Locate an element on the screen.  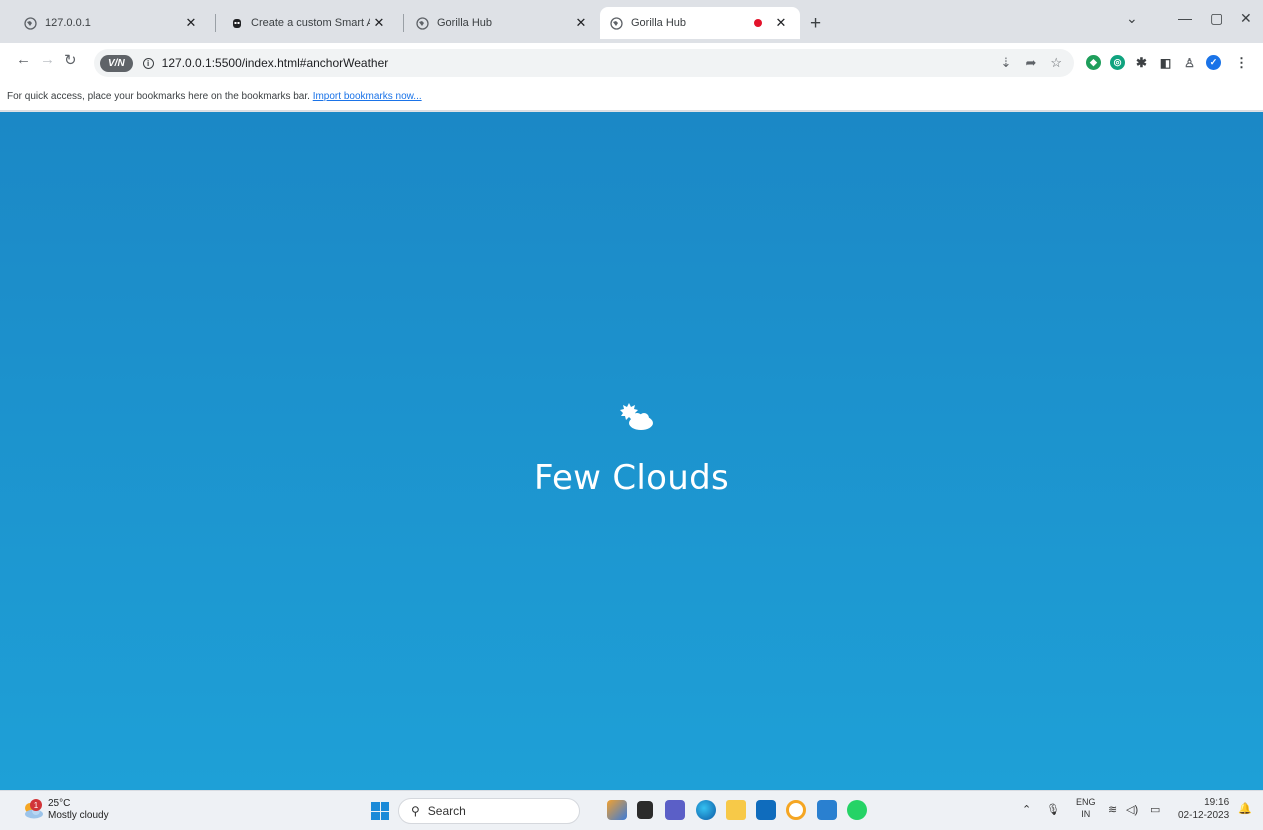
extensions-puzzle-icon: ✱ is located at coordinates (1141, 62).